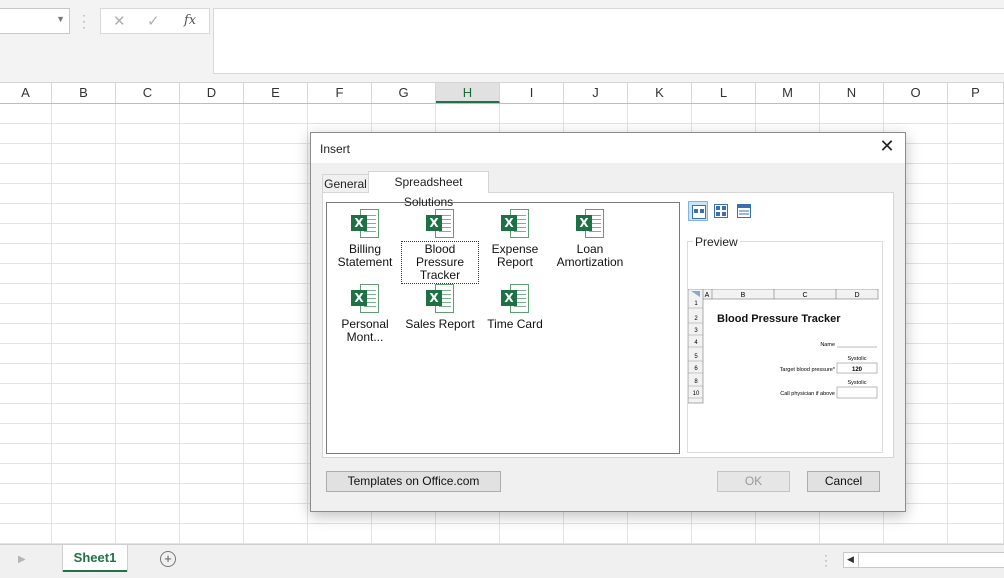 The image size is (1004, 578). I want to click on list-icon, so click(721, 211).